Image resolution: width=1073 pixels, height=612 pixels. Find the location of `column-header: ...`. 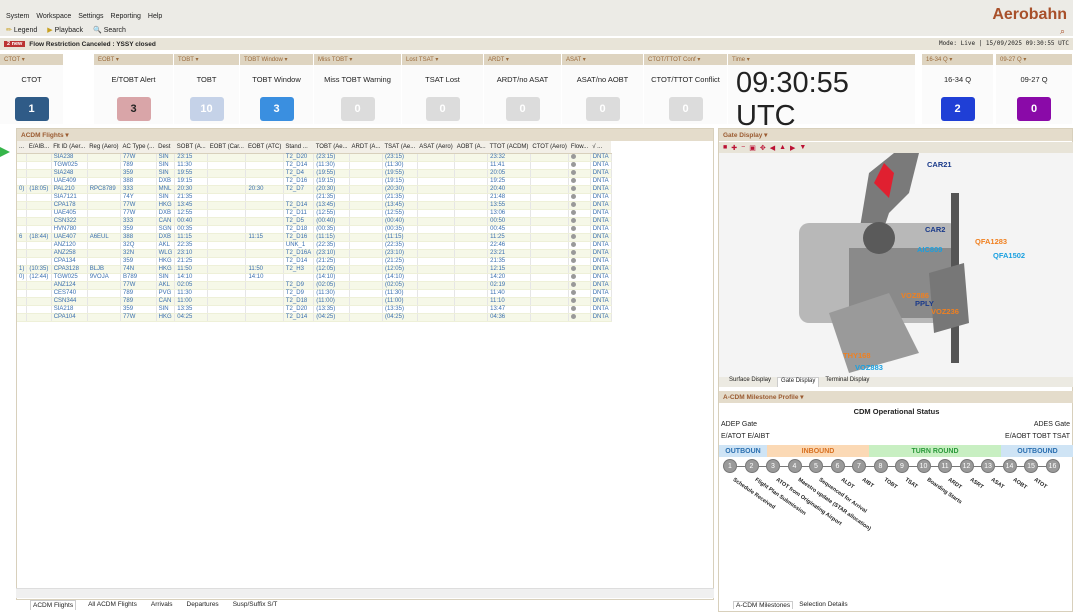

column-header: ... is located at coordinates (22, 147).